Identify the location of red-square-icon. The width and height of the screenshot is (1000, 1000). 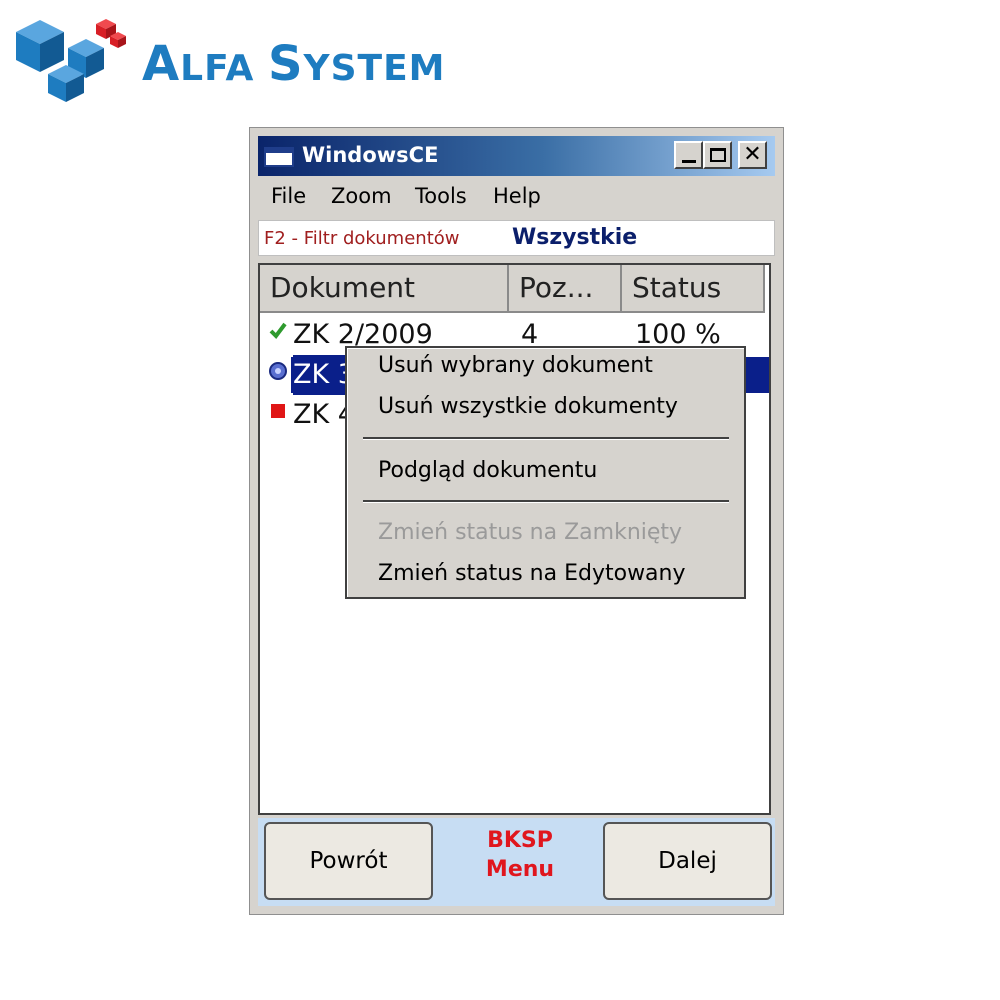
(278, 411).